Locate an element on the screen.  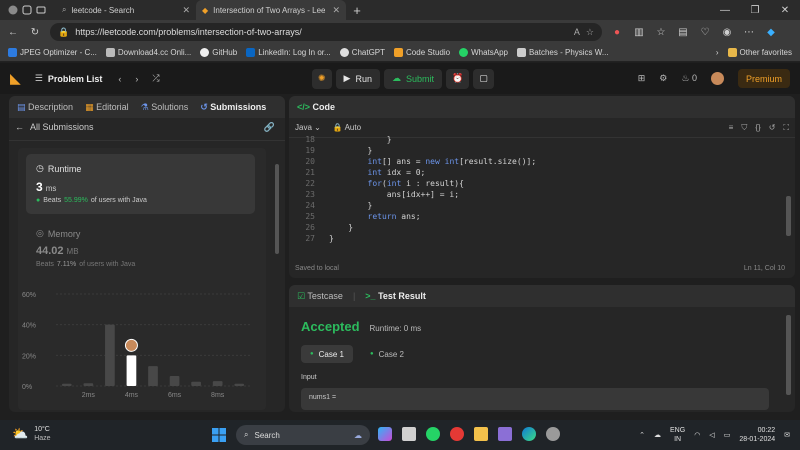
new-tab-icon: + is located at coordinates (357, 10).